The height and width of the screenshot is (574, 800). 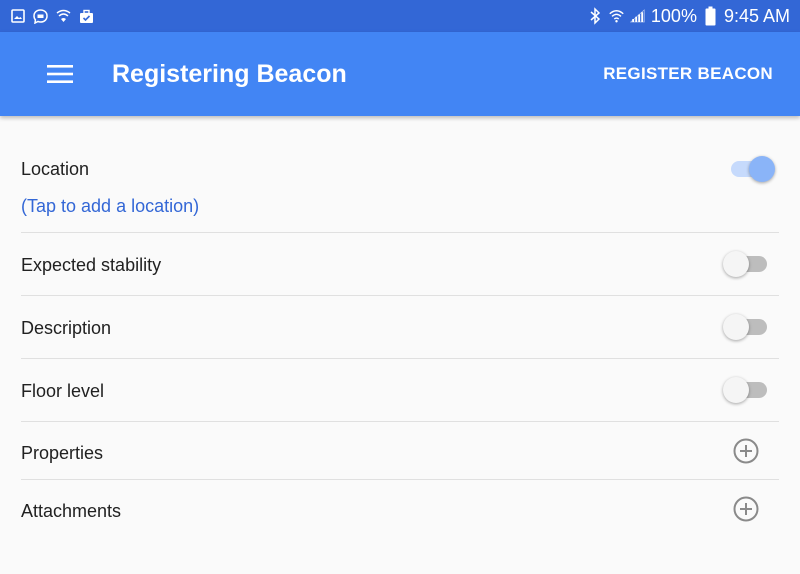 What do you see at coordinates (17, 16) in the screenshot?
I see `image-icon` at bounding box center [17, 16].